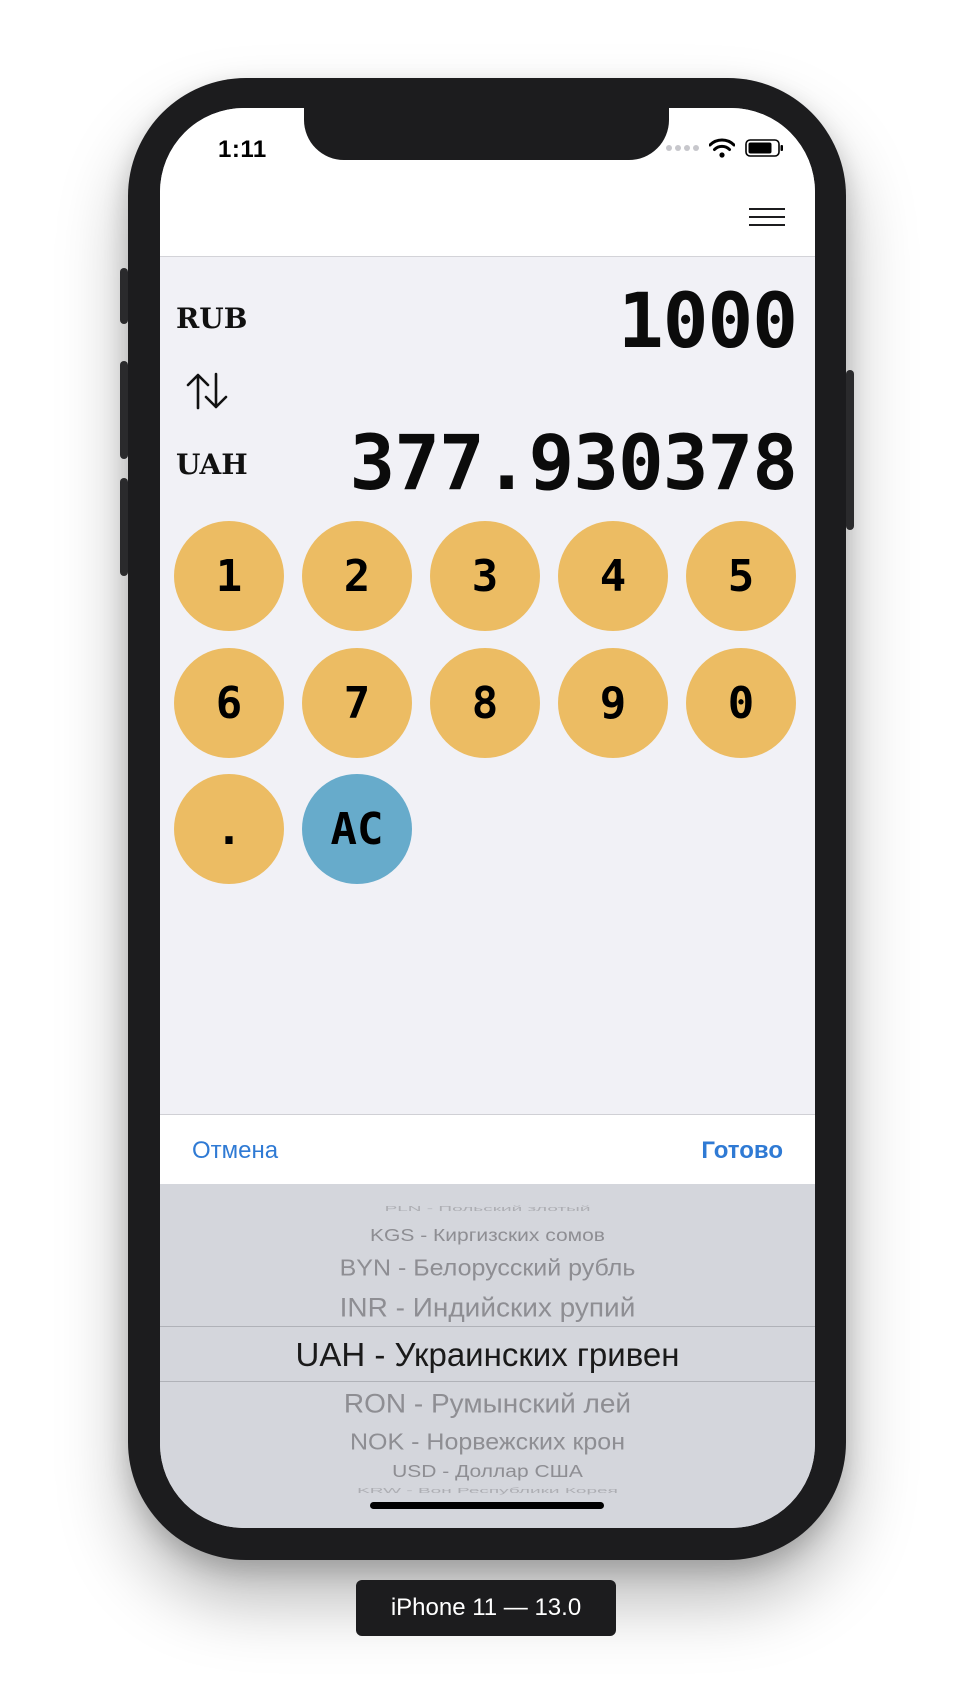 Image resolution: width=972 pixels, height=1706 pixels. I want to click on key-decimal-point: ., so click(229, 829).